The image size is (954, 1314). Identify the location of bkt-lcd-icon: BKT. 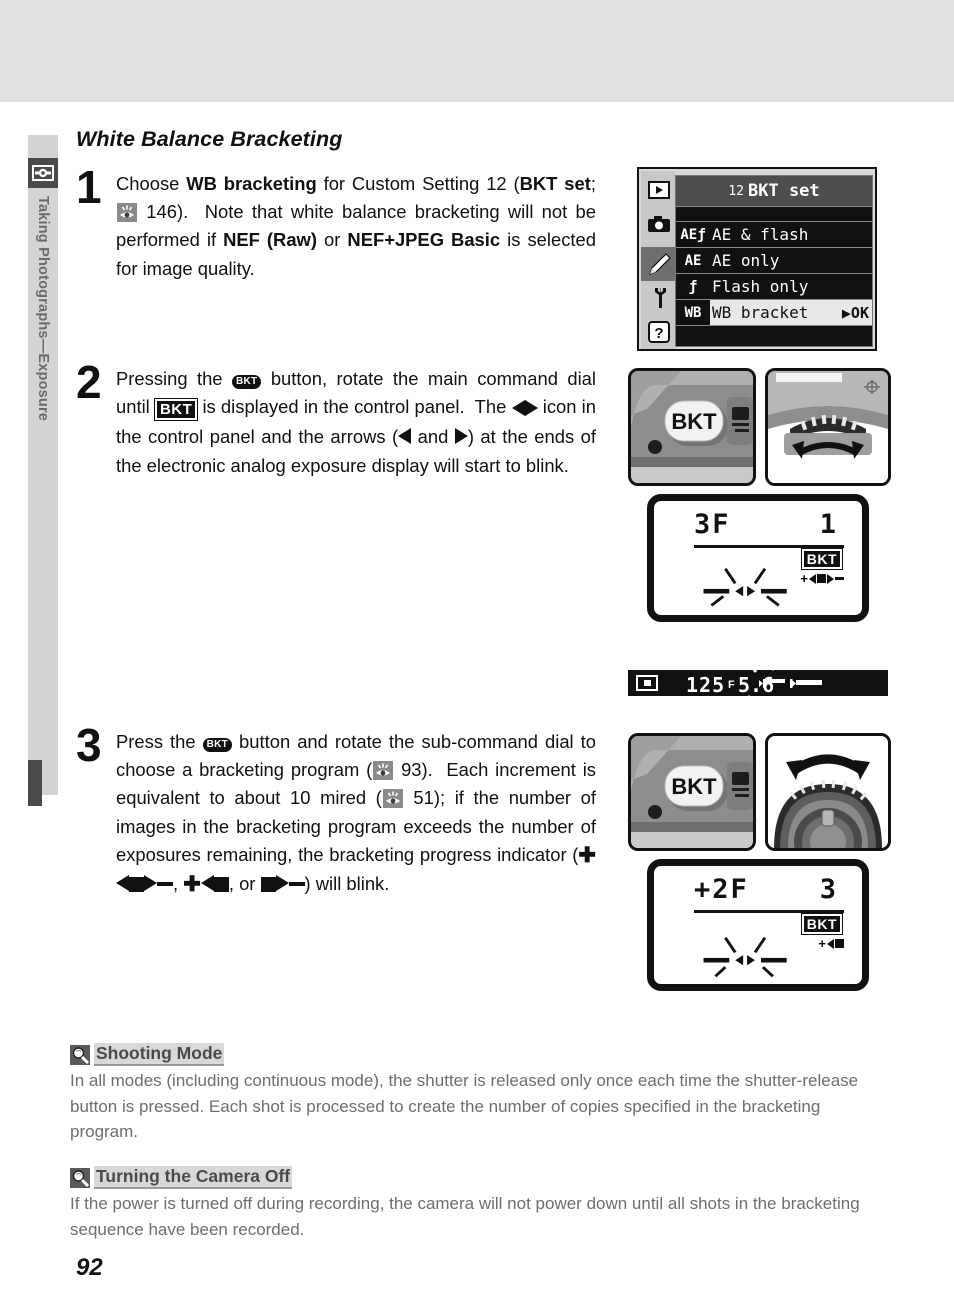
(176, 410).